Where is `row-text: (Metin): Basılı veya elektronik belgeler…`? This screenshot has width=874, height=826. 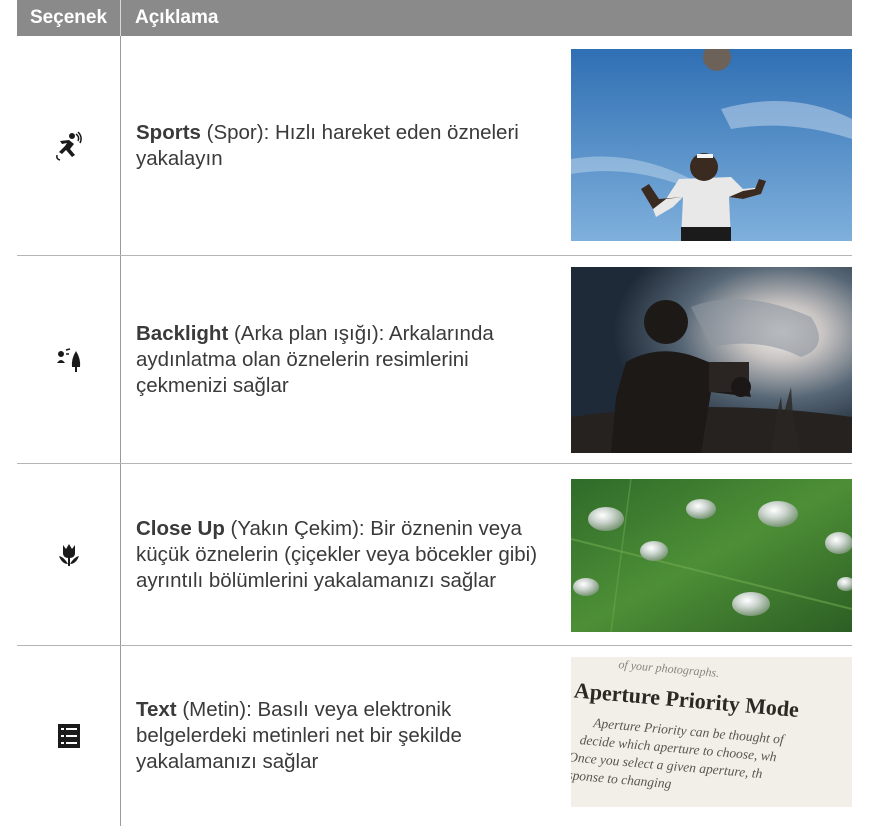 row-text: (Metin): Basılı veya elektronik belgeler… is located at coordinates (299, 735).